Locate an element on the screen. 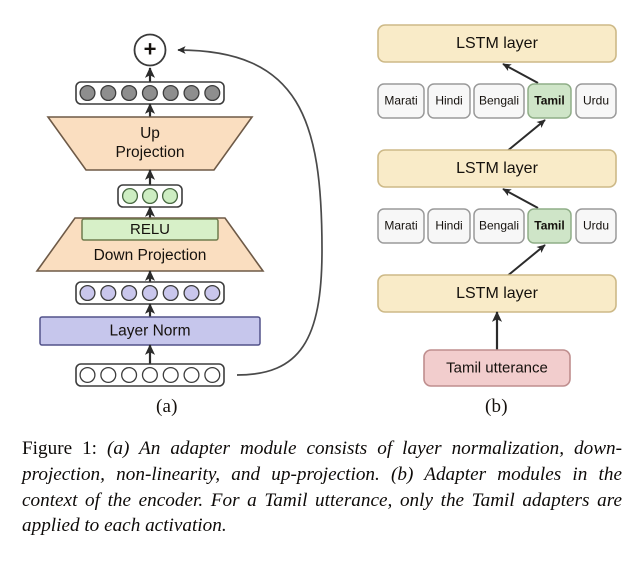 The image size is (640, 564). bottleneck-node-row is located at coordinates (150, 196).